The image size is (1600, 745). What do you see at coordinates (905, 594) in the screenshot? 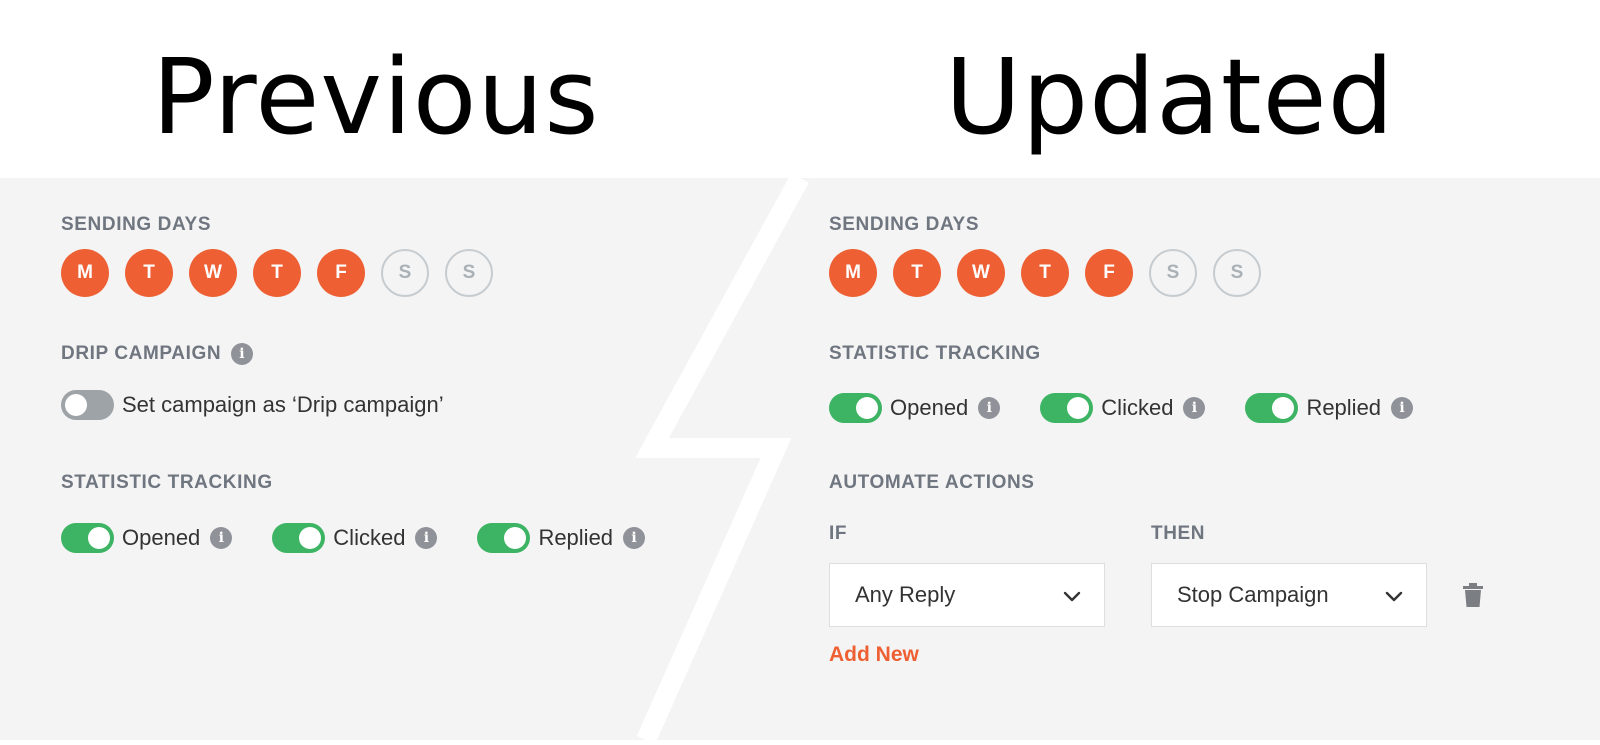
I see `if-condition-value: Any Reply` at bounding box center [905, 594].